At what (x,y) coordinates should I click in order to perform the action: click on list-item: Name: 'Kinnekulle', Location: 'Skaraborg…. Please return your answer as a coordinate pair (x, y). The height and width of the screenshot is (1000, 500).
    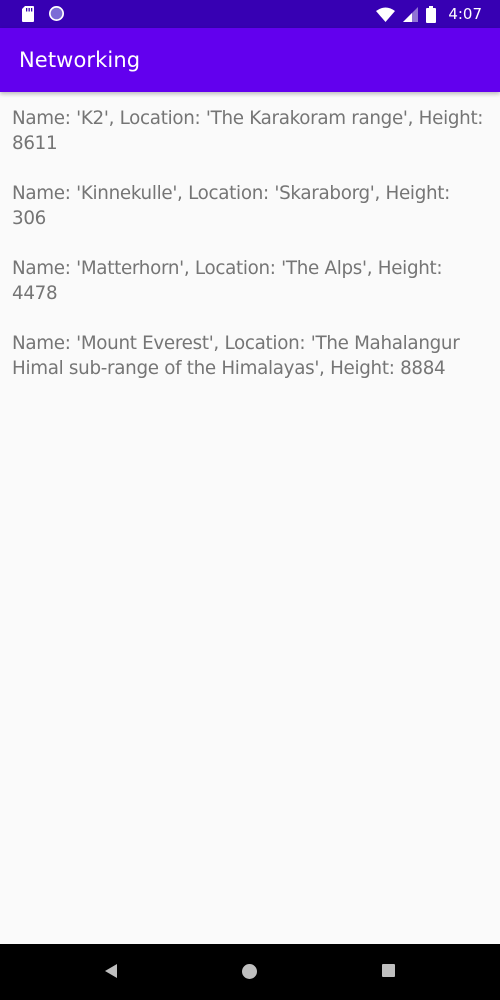
    Looking at the image, I should click on (250, 206).